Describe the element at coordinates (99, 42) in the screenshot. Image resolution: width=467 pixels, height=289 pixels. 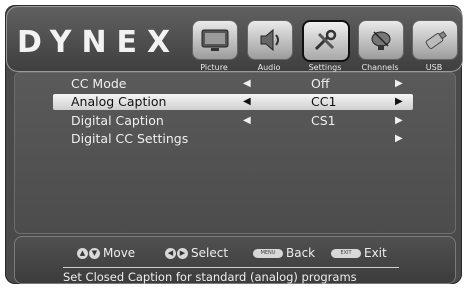
I see `brand-logo: DYNEX` at that location.